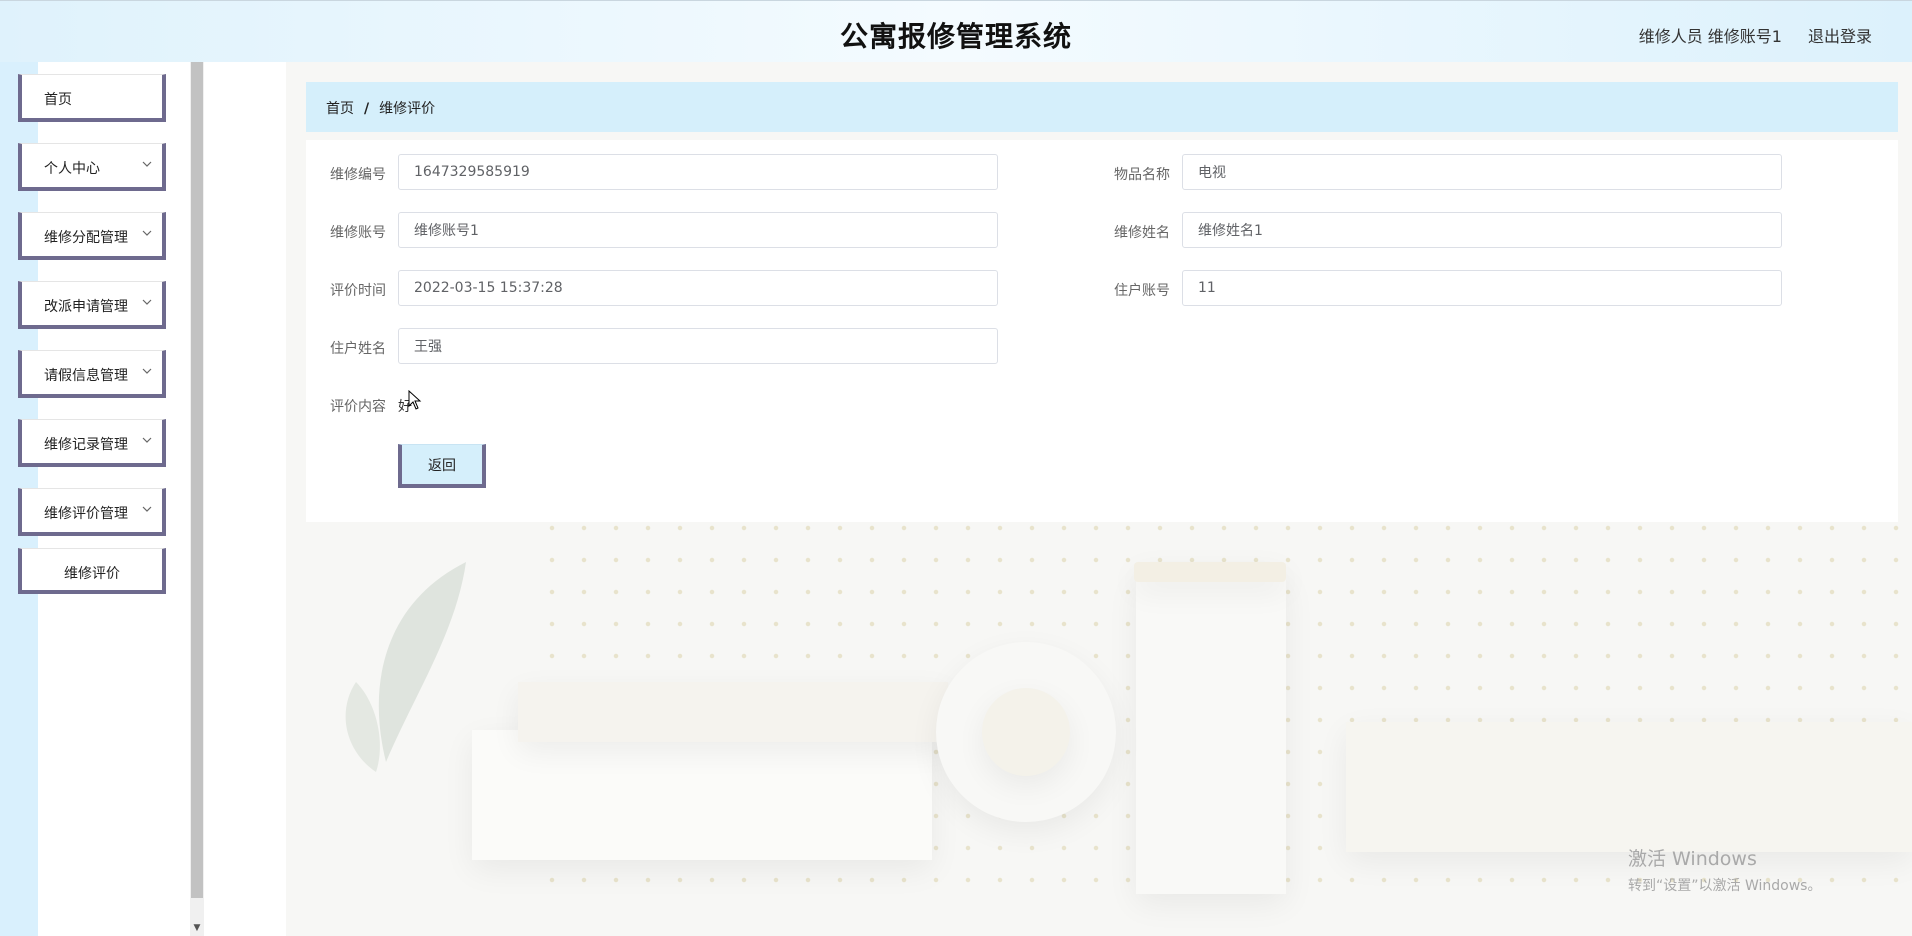  Describe the element at coordinates (58, 100) in the screenshot. I see `sidebar-item-label: 首页` at that location.